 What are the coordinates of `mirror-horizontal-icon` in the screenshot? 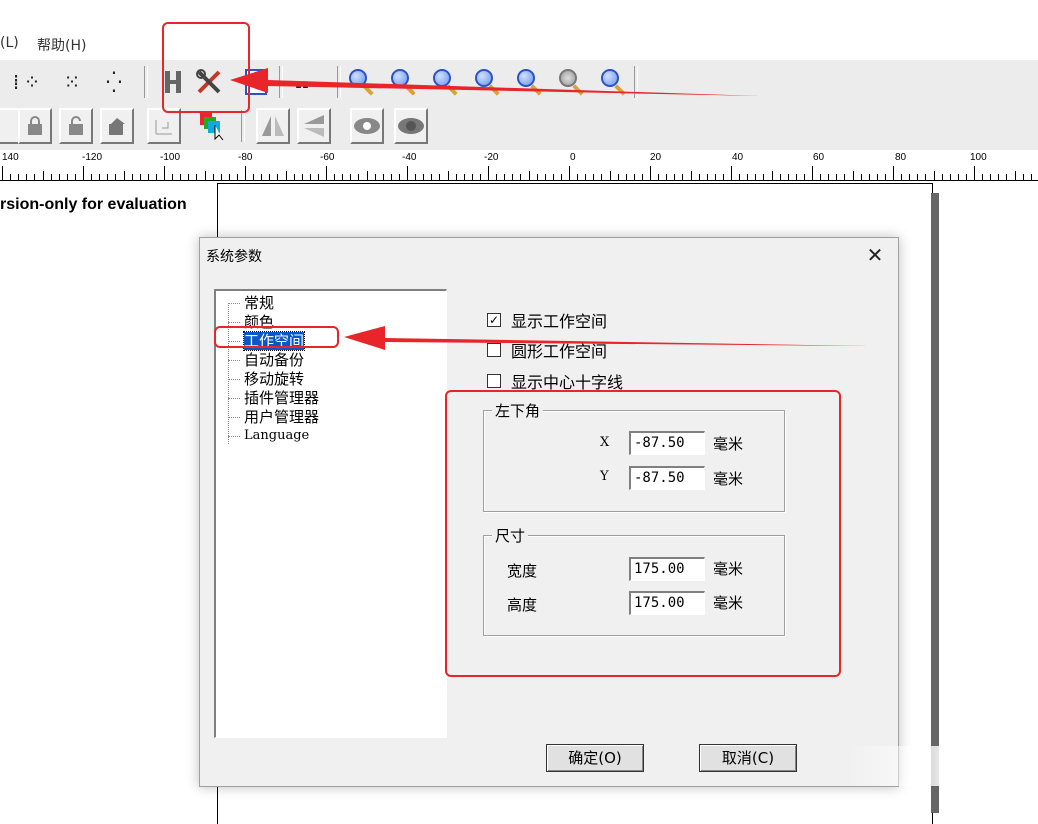 It's located at (273, 126).